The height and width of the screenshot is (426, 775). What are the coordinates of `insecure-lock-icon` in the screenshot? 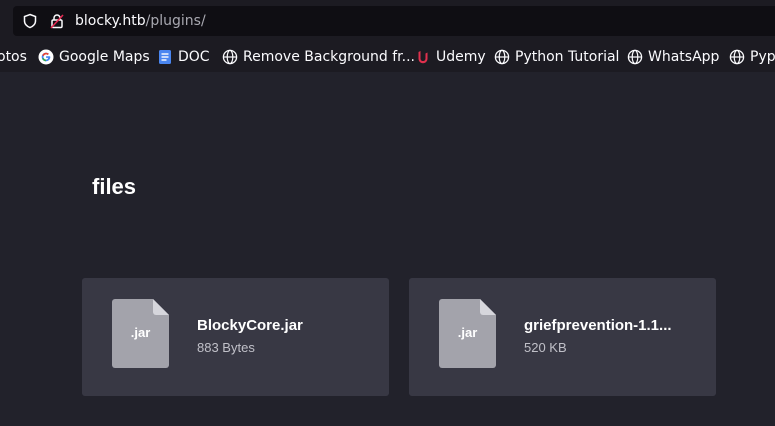 It's located at (57, 21).